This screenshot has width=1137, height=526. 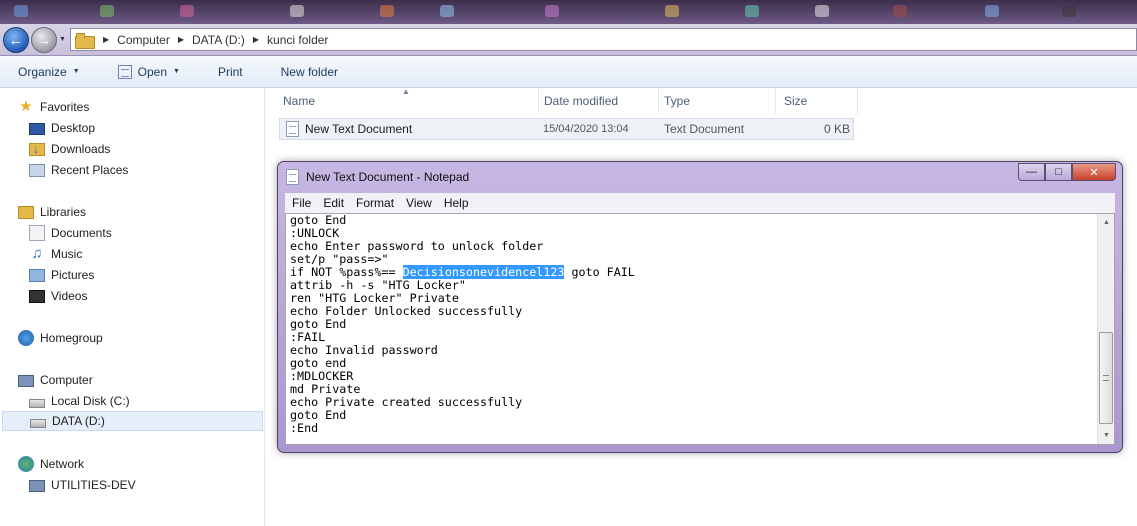 What do you see at coordinates (1105, 329) in the screenshot?
I see `vertical-scrollbar: ▲ ▼` at bounding box center [1105, 329].